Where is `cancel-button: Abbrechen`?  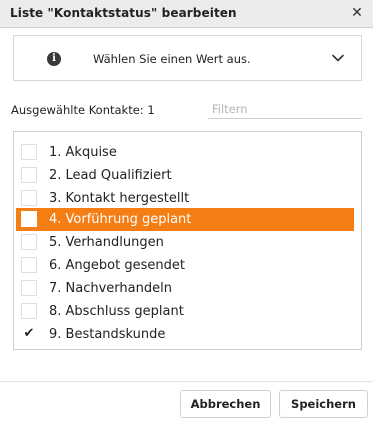 cancel-button: Abbrechen is located at coordinates (225, 404).